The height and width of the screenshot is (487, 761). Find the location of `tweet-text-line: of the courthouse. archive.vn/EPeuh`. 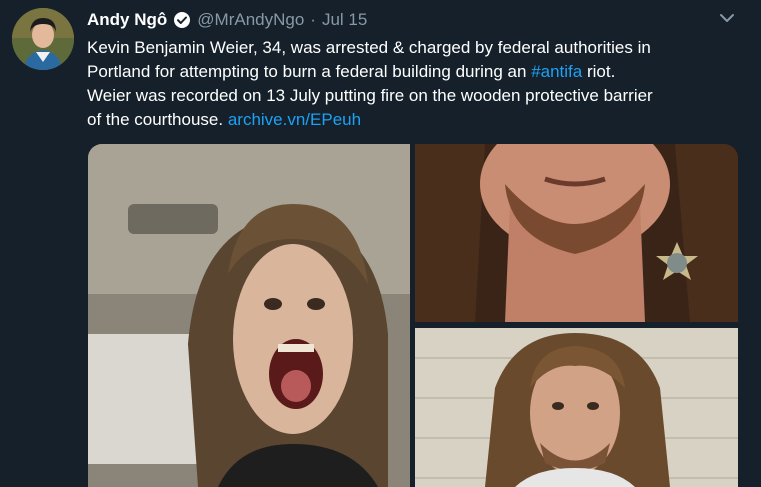

tweet-text-line: of the courthouse. archive.vn/EPeuh is located at coordinates (412, 120).